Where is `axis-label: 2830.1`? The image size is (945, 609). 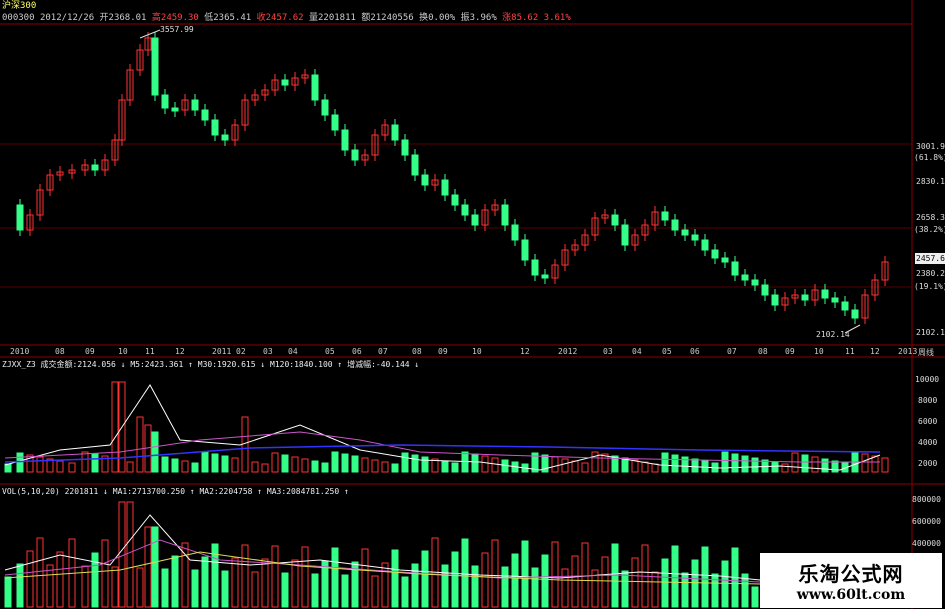
axis-label: 2830.1 is located at coordinates (930, 181).